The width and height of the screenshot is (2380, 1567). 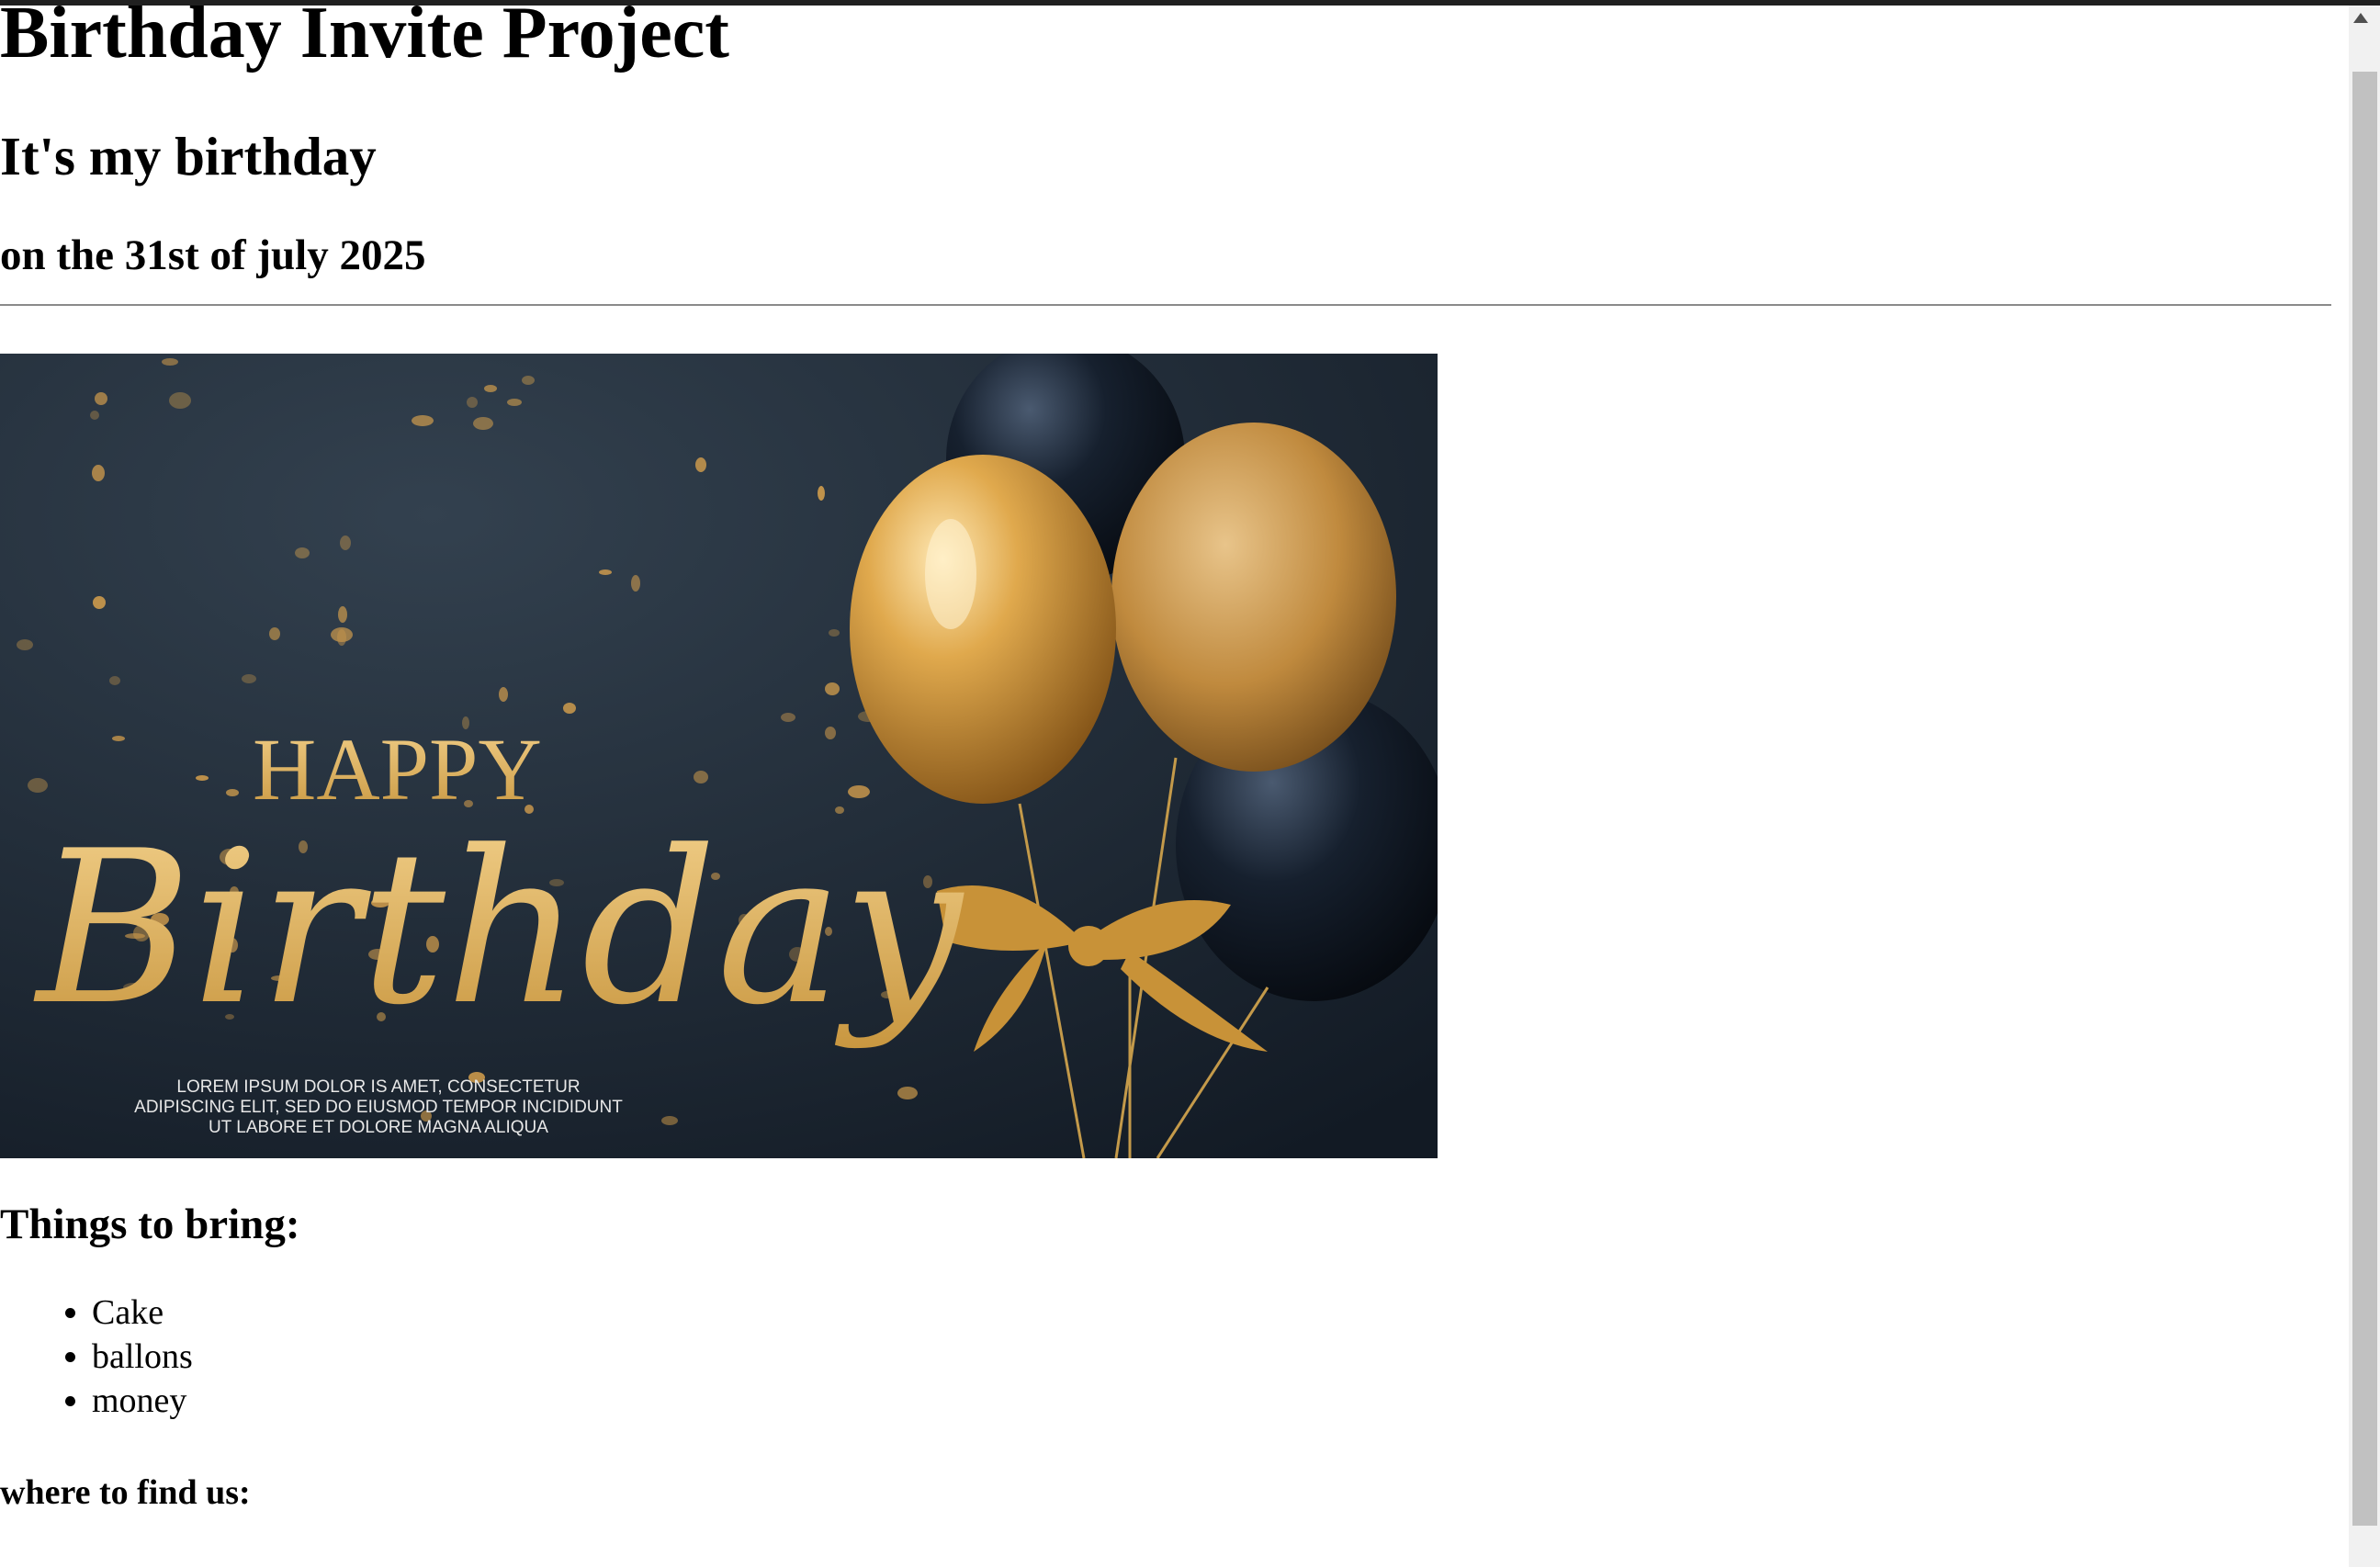 I want to click on banner-birthday-text: Birthday, so click(x=498, y=929).